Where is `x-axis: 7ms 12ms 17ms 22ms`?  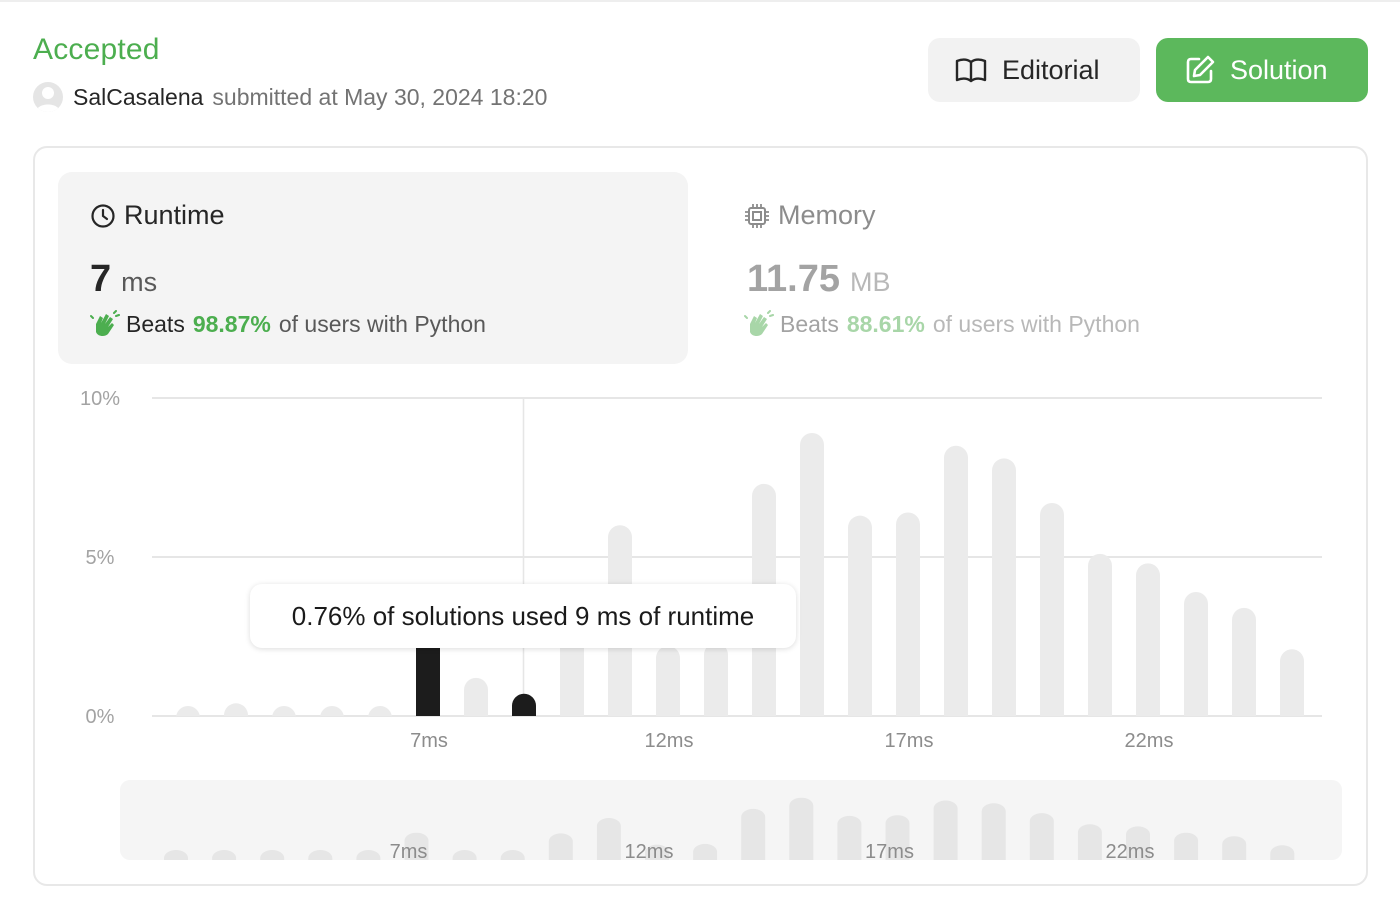
x-axis: 7ms 12ms 17ms 22ms is located at coordinates (791, 741).